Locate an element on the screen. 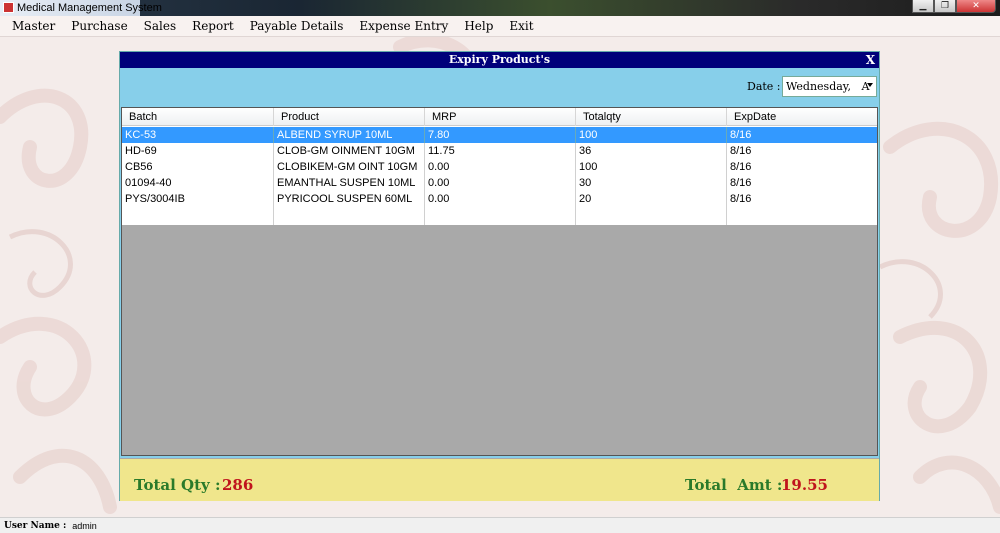  chevron-down-icon is located at coordinates (870, 85).